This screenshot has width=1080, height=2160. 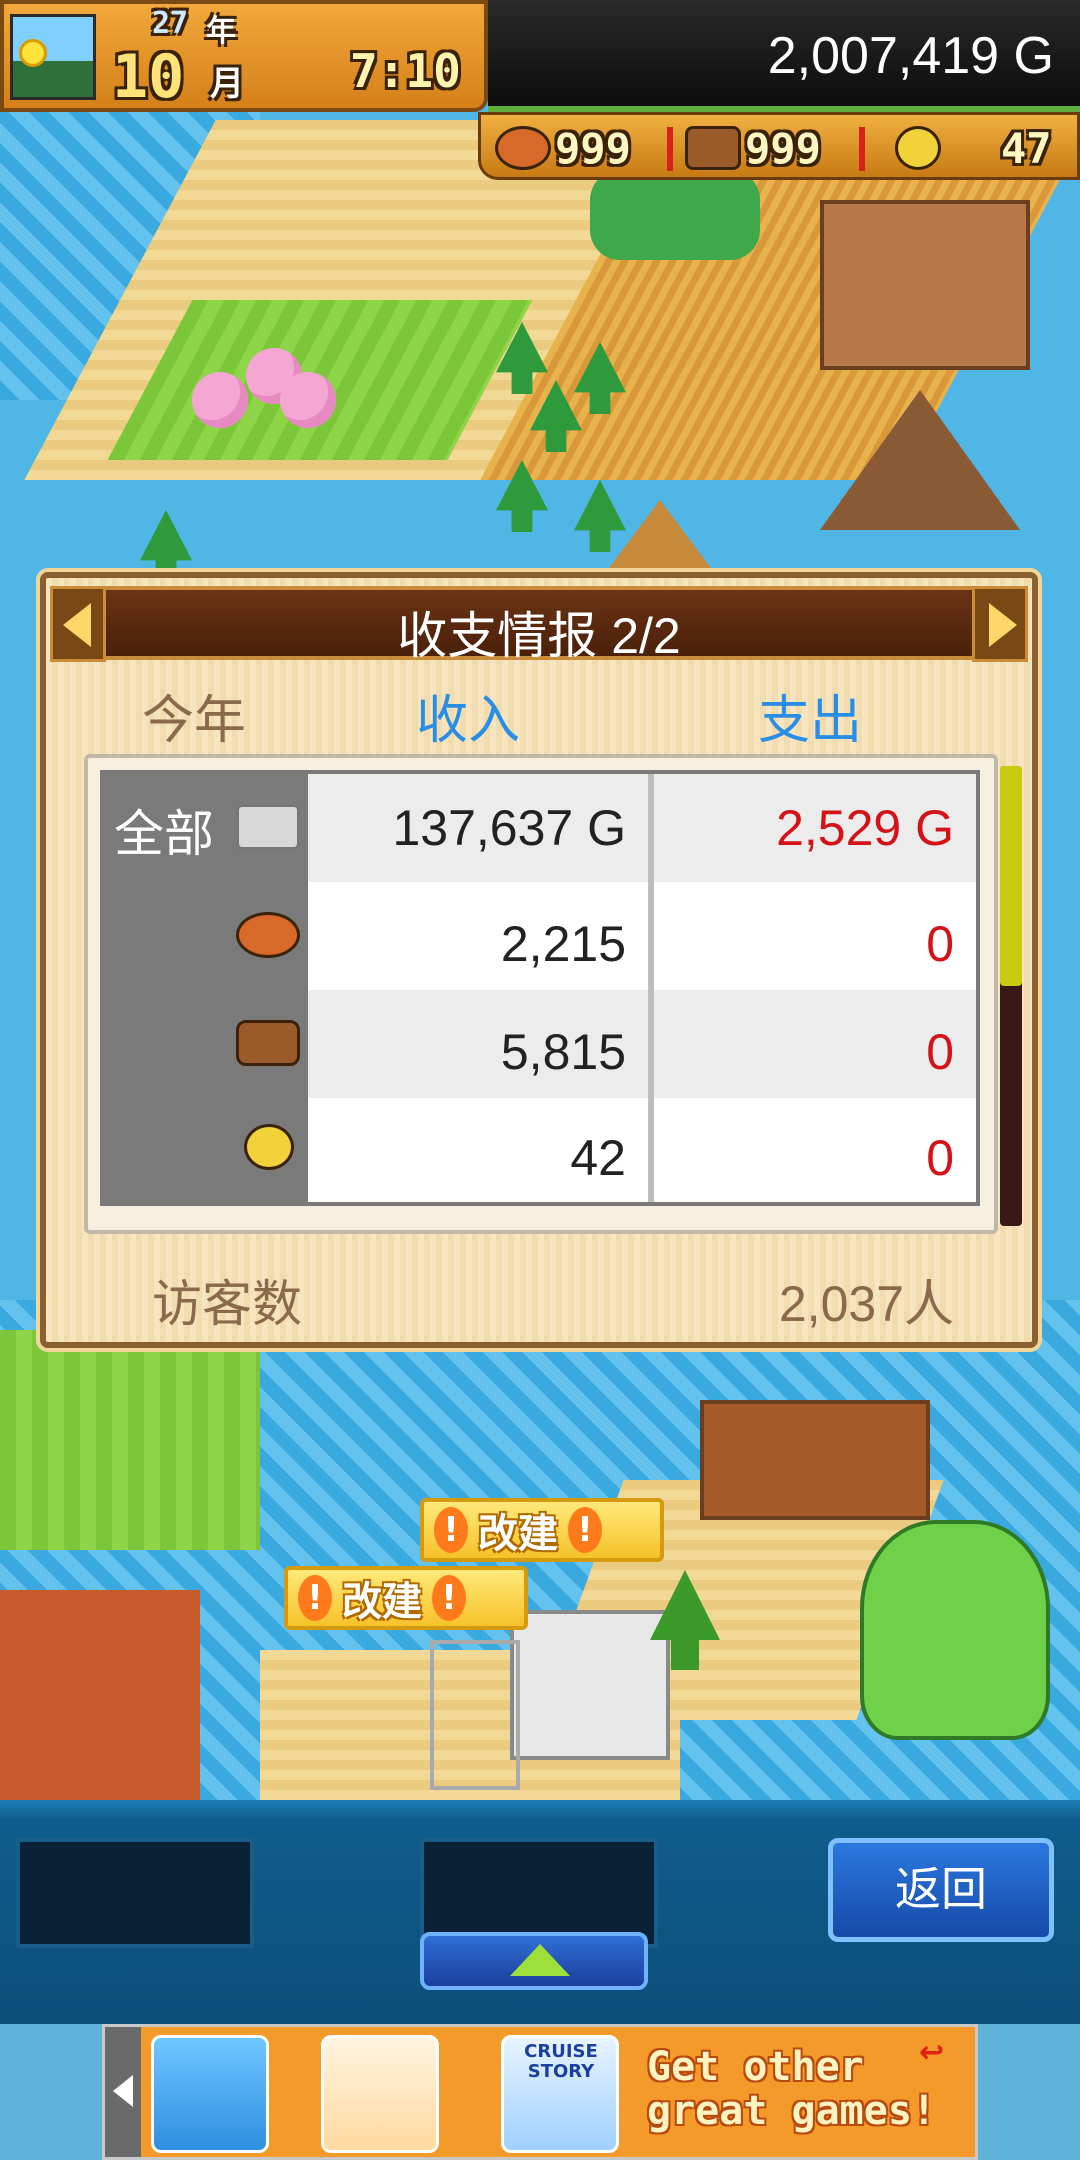 What do you see at coordinates (227, 1304) in the screenshot?
I see `visitor-label: 访客数` at bounding box center [227, 1304].